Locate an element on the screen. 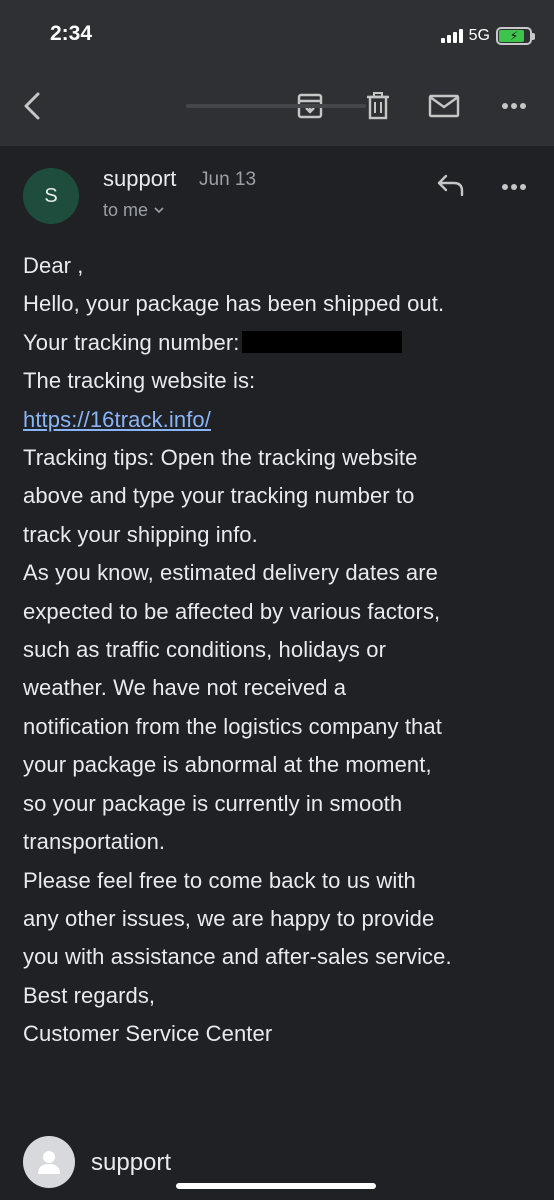 The height and width of the screenshot is (1200, 554). more-options-icon is located at coordinates (514, 106).